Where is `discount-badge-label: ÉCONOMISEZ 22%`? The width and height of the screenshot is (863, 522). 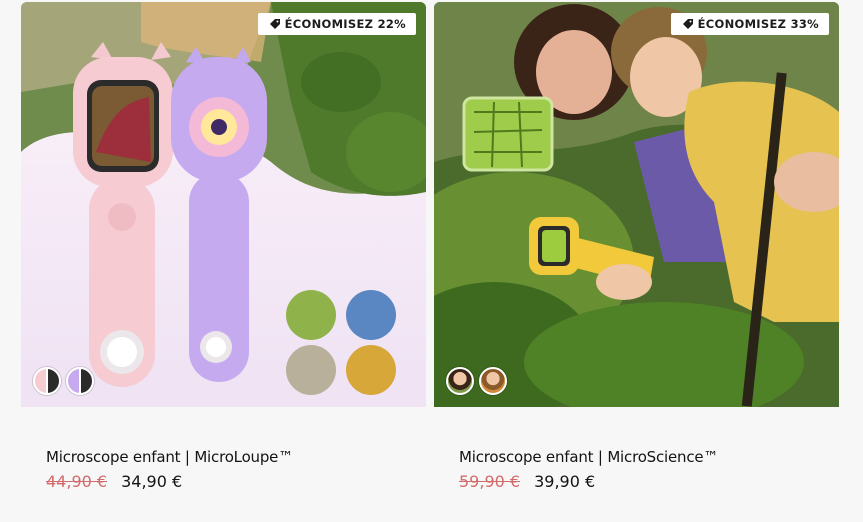
discount-badge-label: ÉCONOMISEZ 22% is located at coordinates (345, 24).